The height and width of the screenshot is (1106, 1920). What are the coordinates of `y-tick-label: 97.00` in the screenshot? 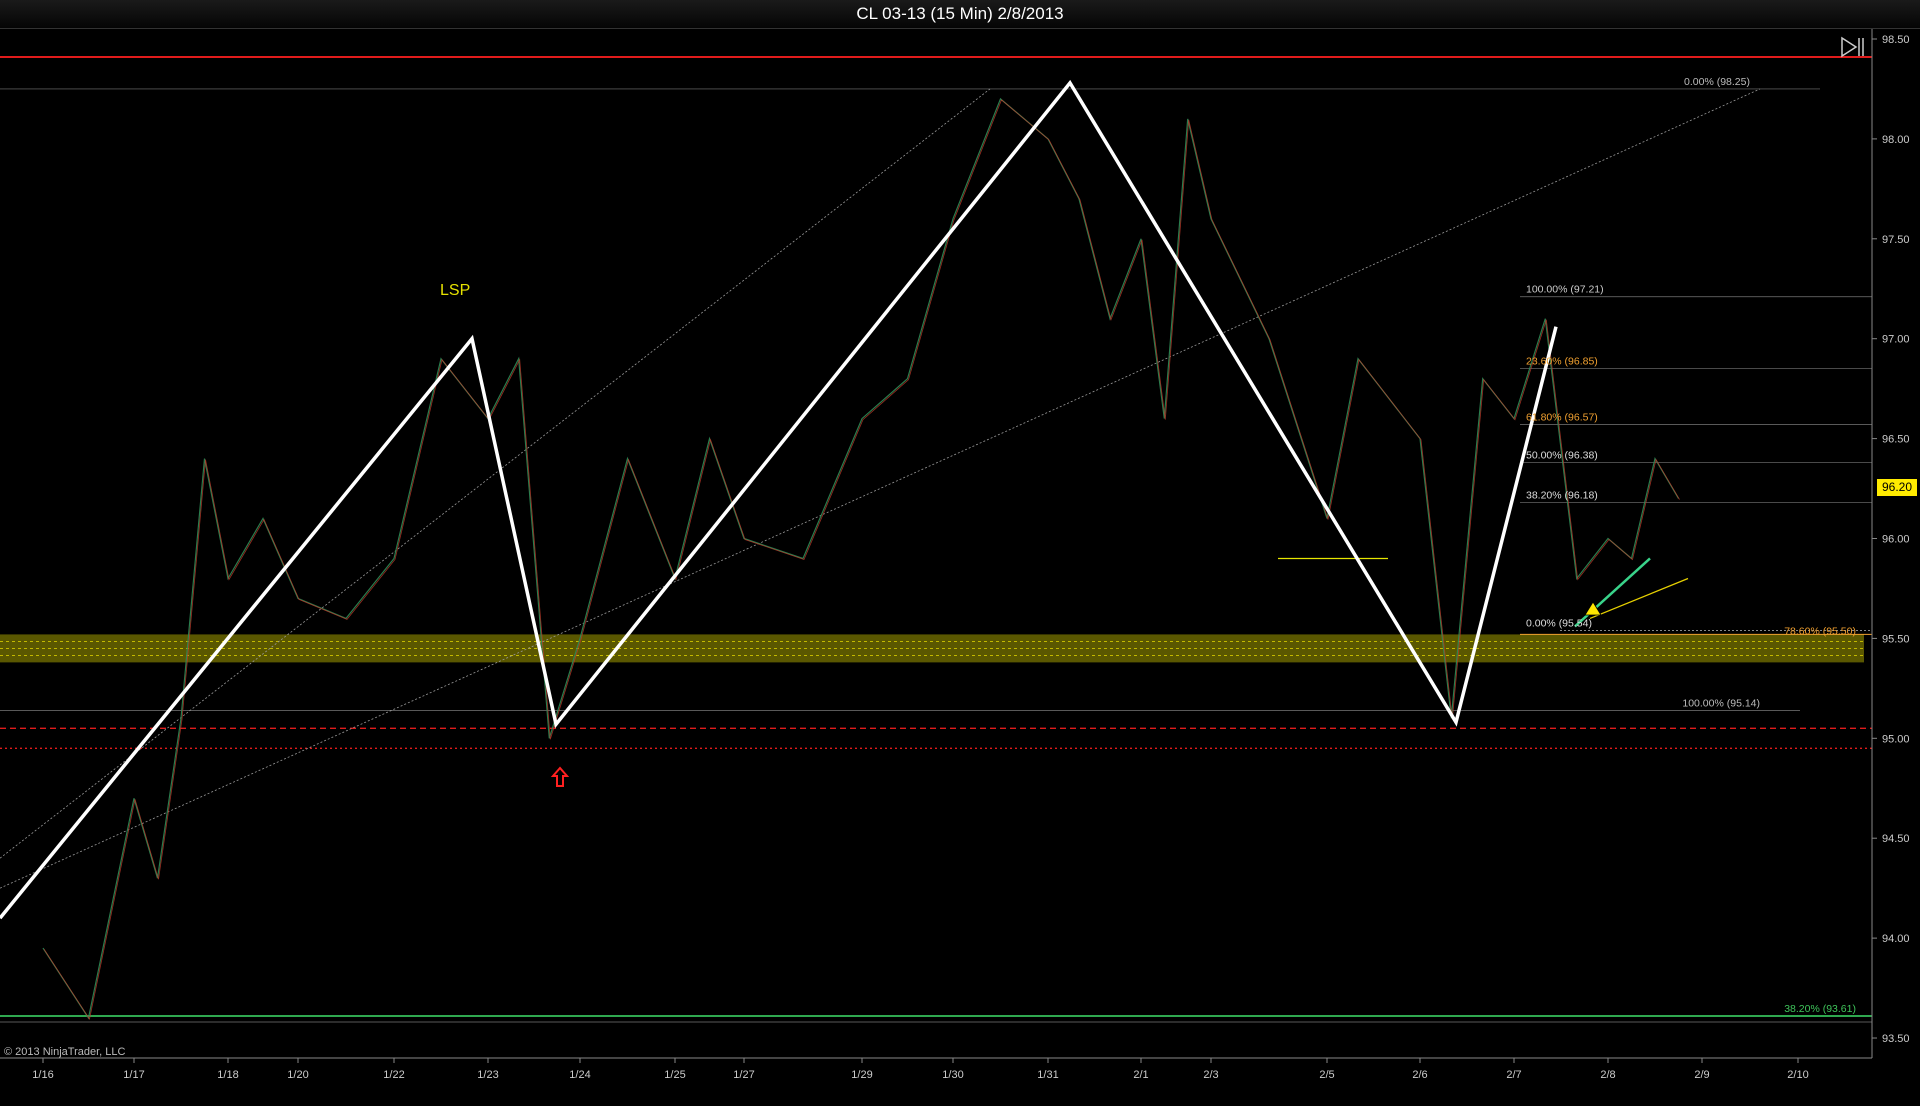 It's located at (1896, 340).